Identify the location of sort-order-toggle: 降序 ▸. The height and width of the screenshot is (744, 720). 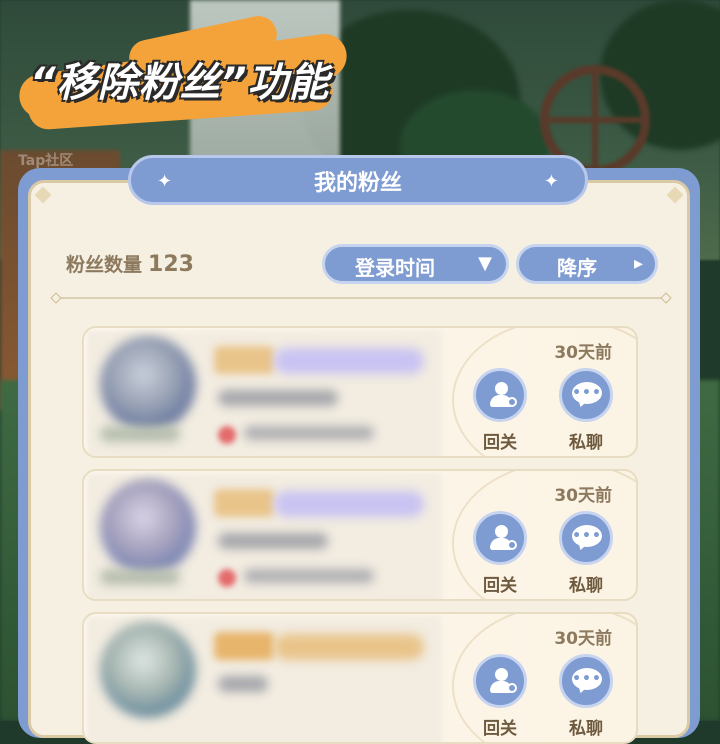
(587, 264).